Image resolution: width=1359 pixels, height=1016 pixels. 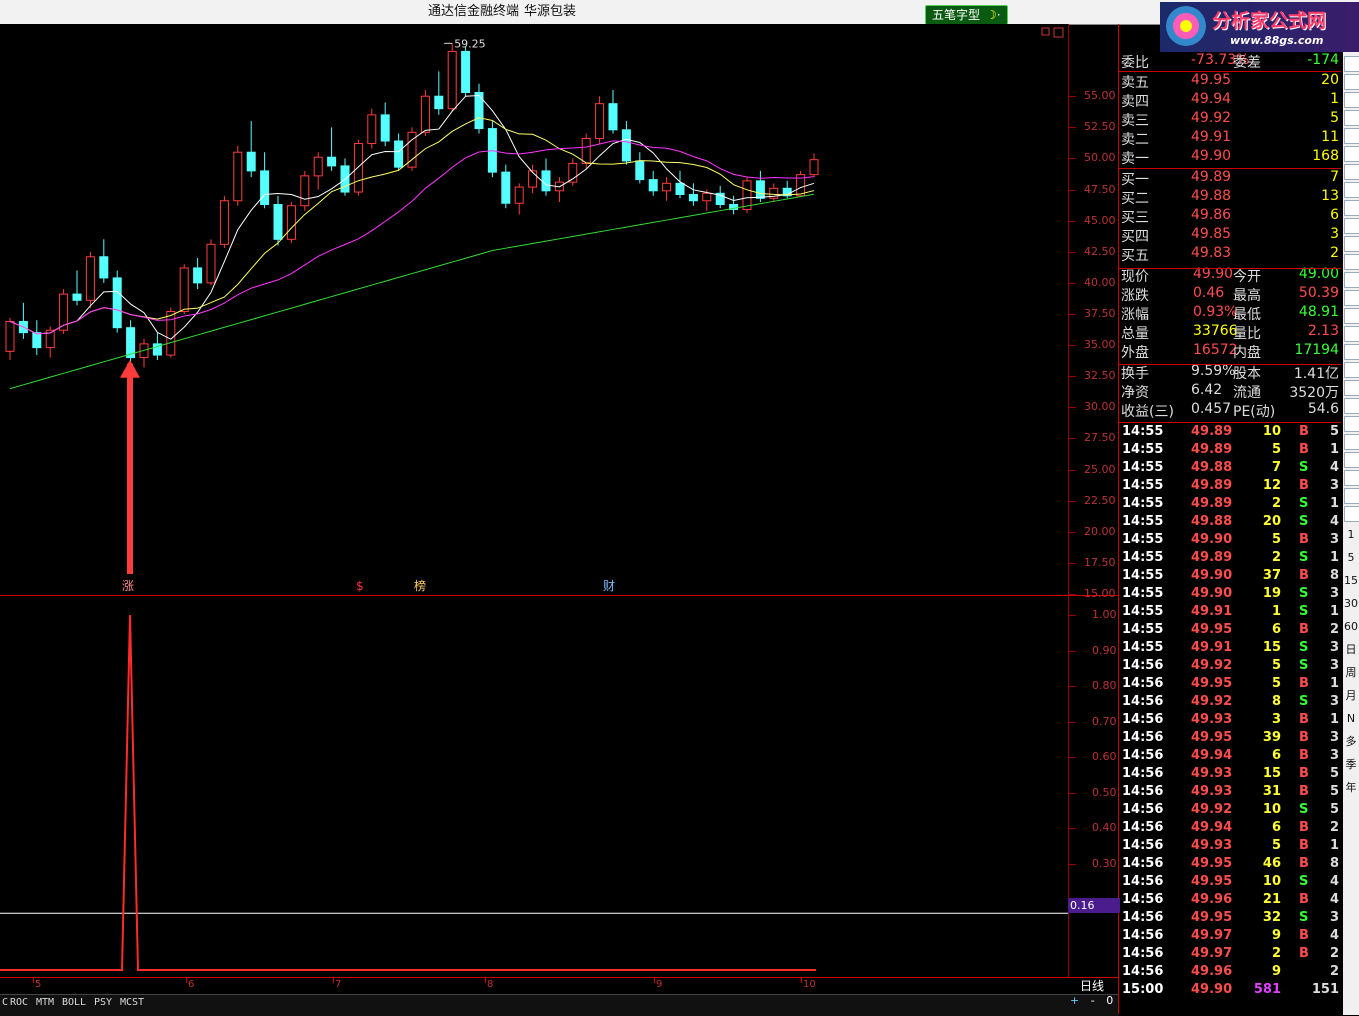 I want to click on logo-name: 分析家公式网, so click(x=1269, y=21).